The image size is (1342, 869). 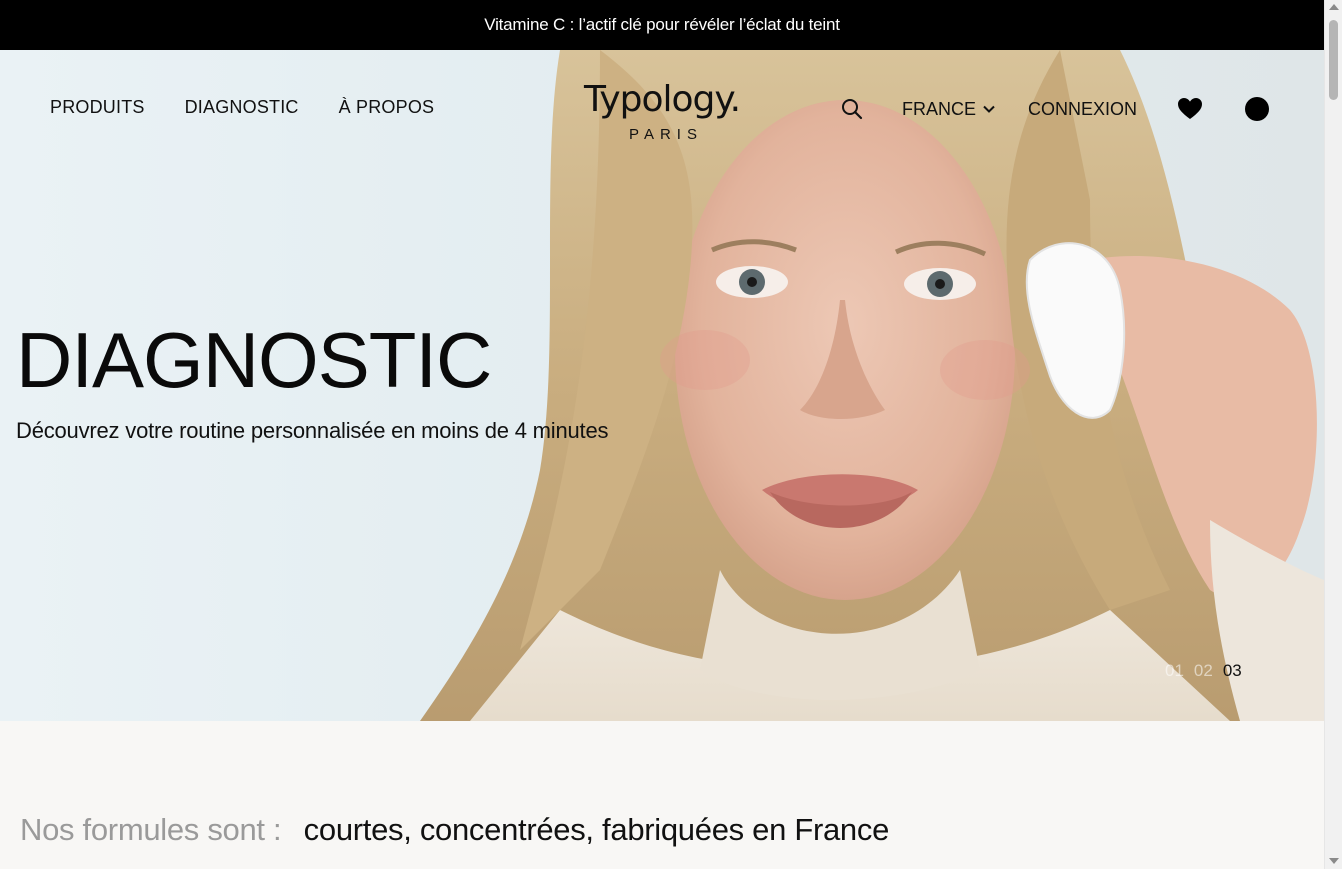 I want to click on header-actions: FRANCE CONNEXION, so click(x=1055, y=109).